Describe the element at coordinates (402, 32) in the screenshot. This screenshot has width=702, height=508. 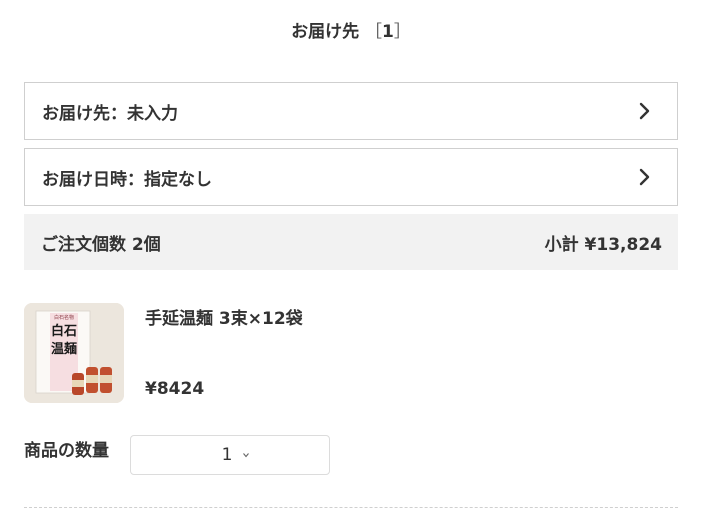
I see `section-title-close-bracket: ］` at that location.